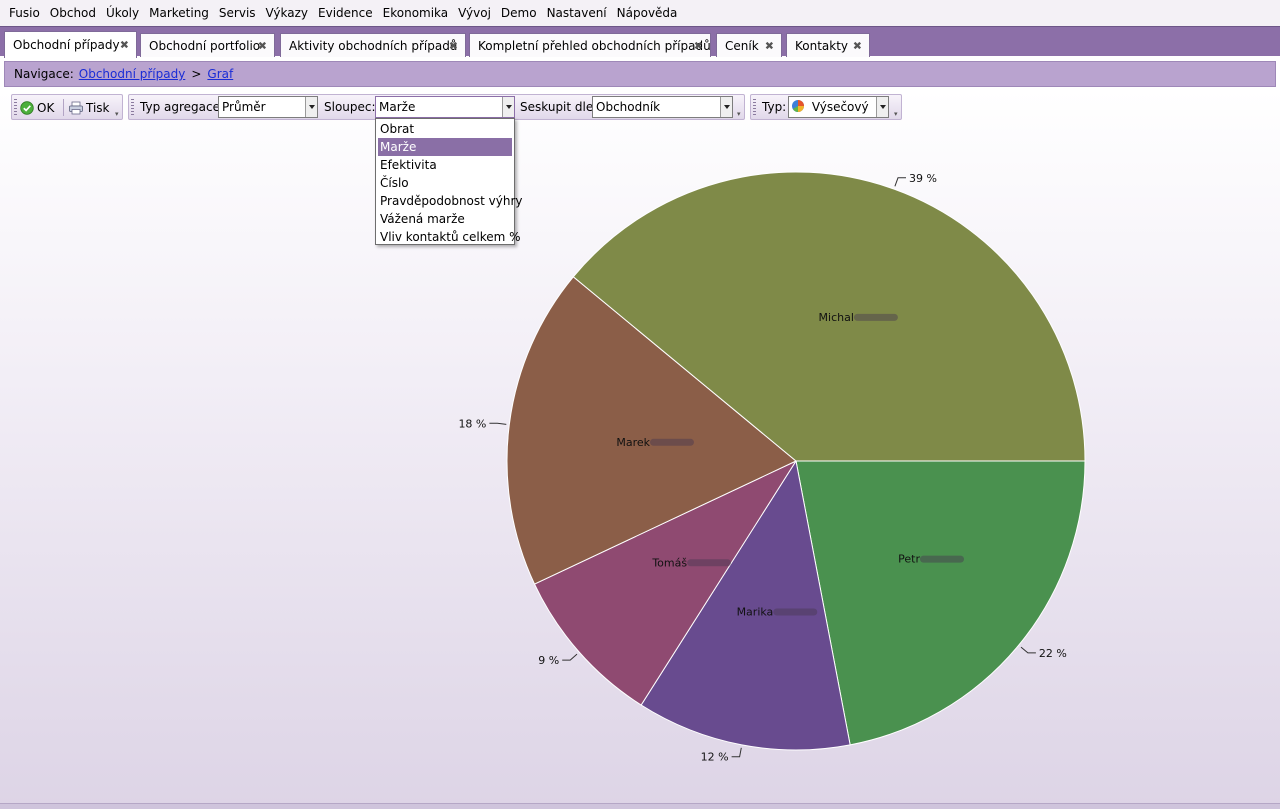 This screenshot has height=809, width=1280. What do you see at coordinates (472, 423) in the screenshot?
I see `slice-percent-label: 18 %` at bounding box center [472, 423].